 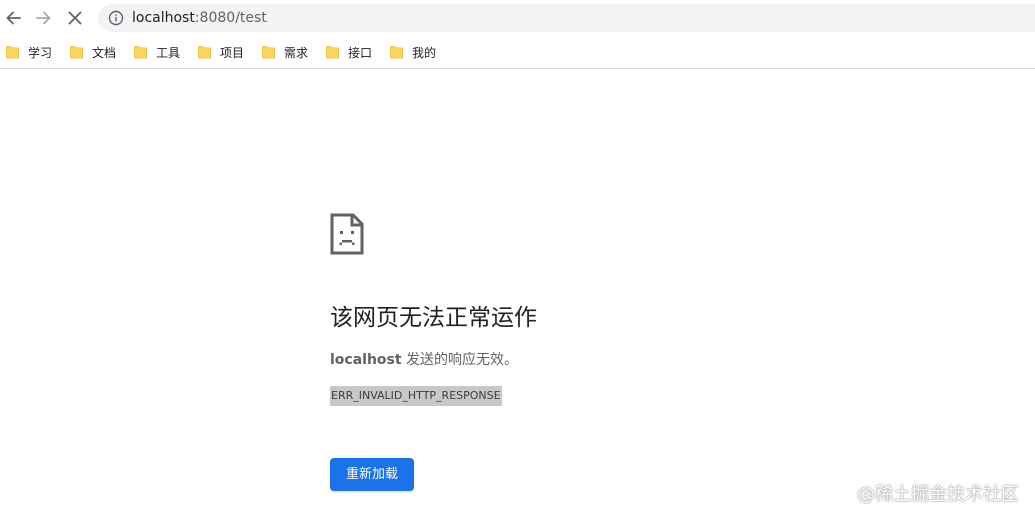 What do you see at coordinates (40, 52) in the screenshot?
I see `bookmark-label: 学习` at bounding box center [40, 52].